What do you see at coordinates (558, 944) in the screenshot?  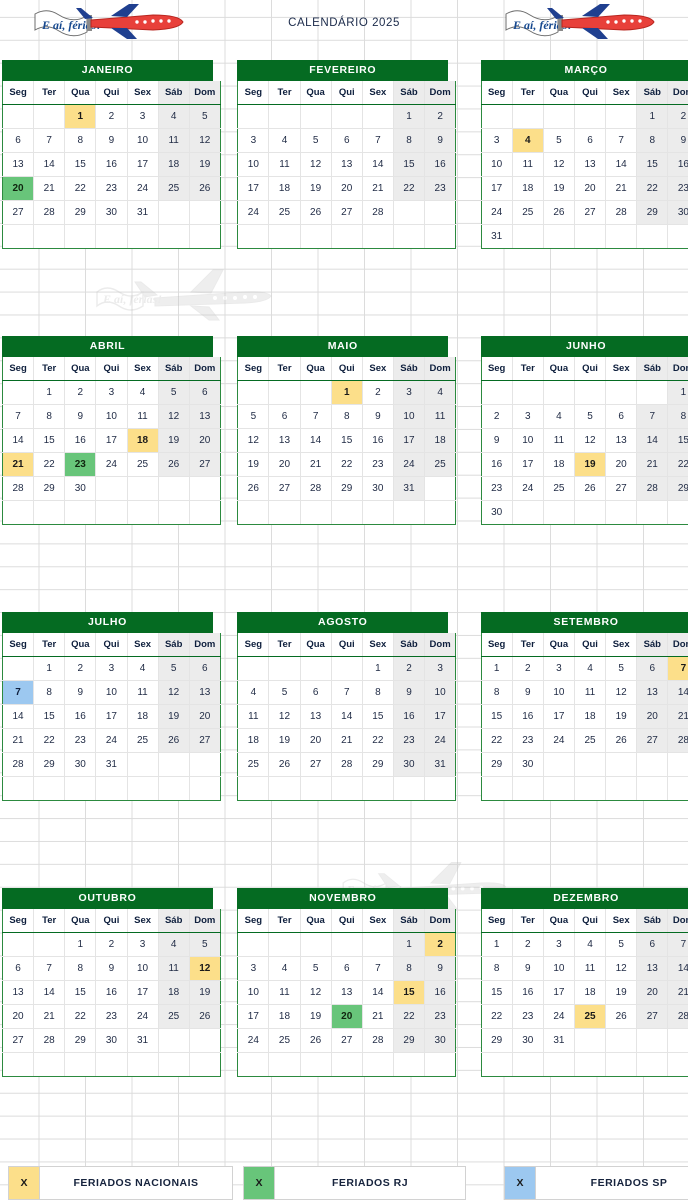 I see `day-cell: 3` at bounding box center [558, 944].